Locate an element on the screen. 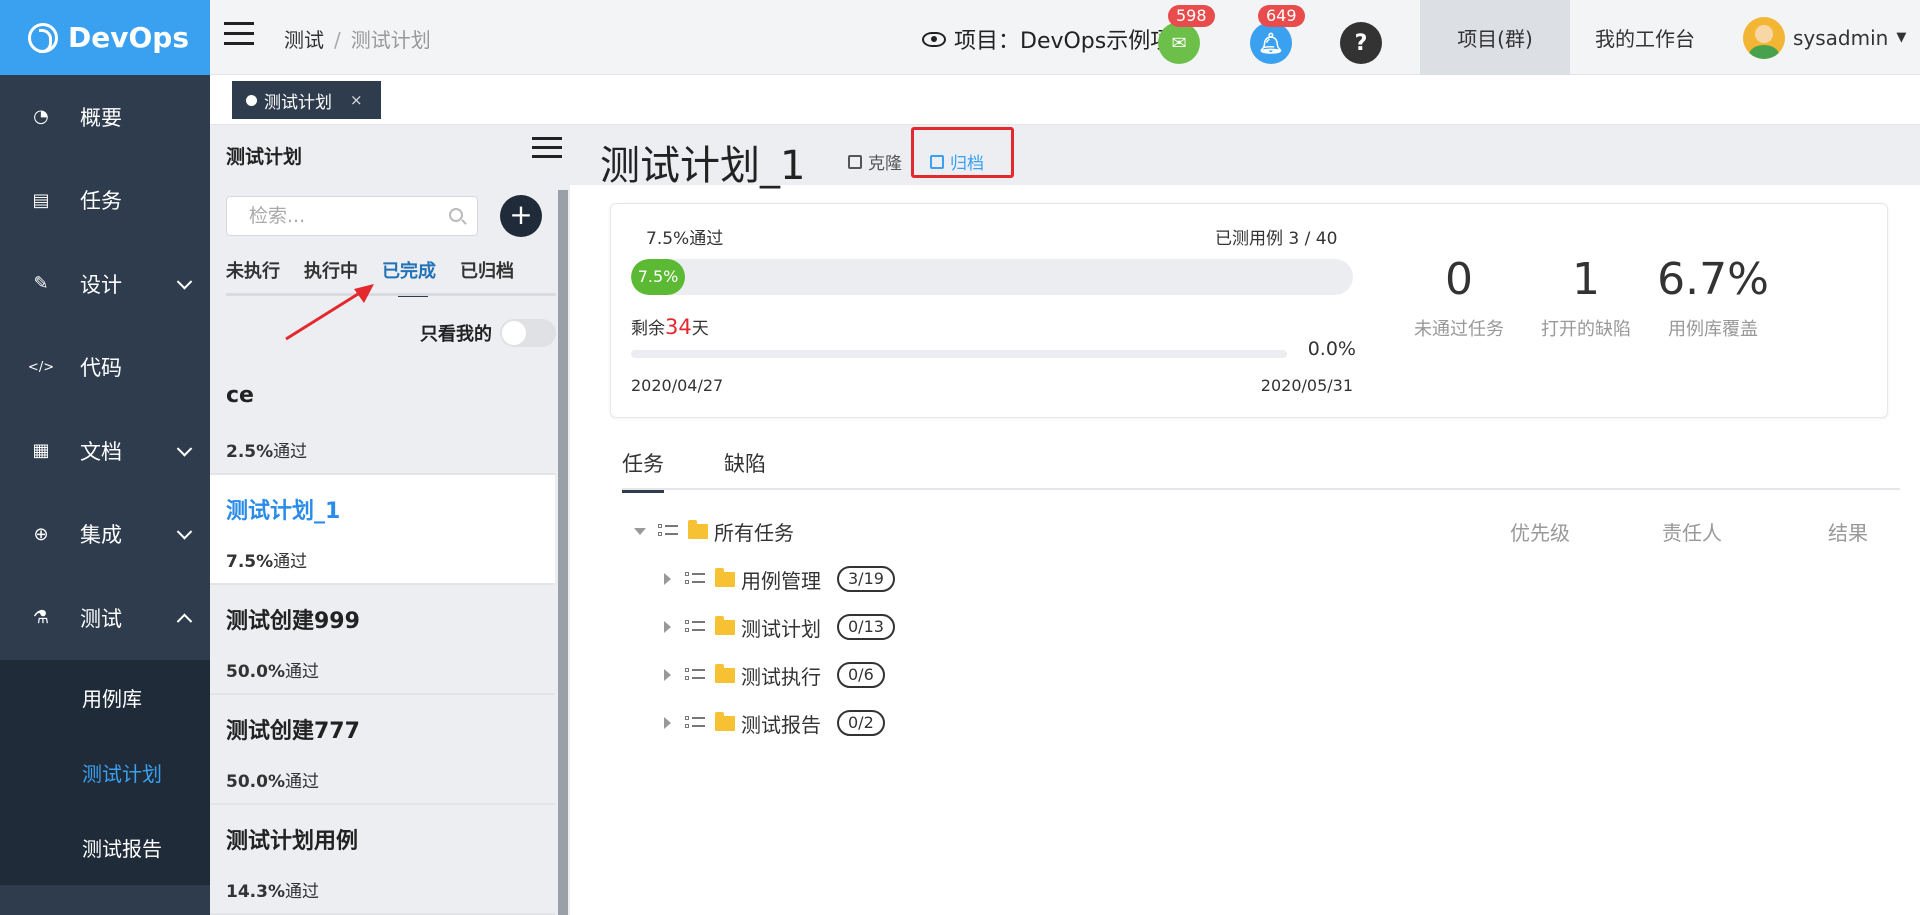  collapse-icon is located at coordinates (640, 531).